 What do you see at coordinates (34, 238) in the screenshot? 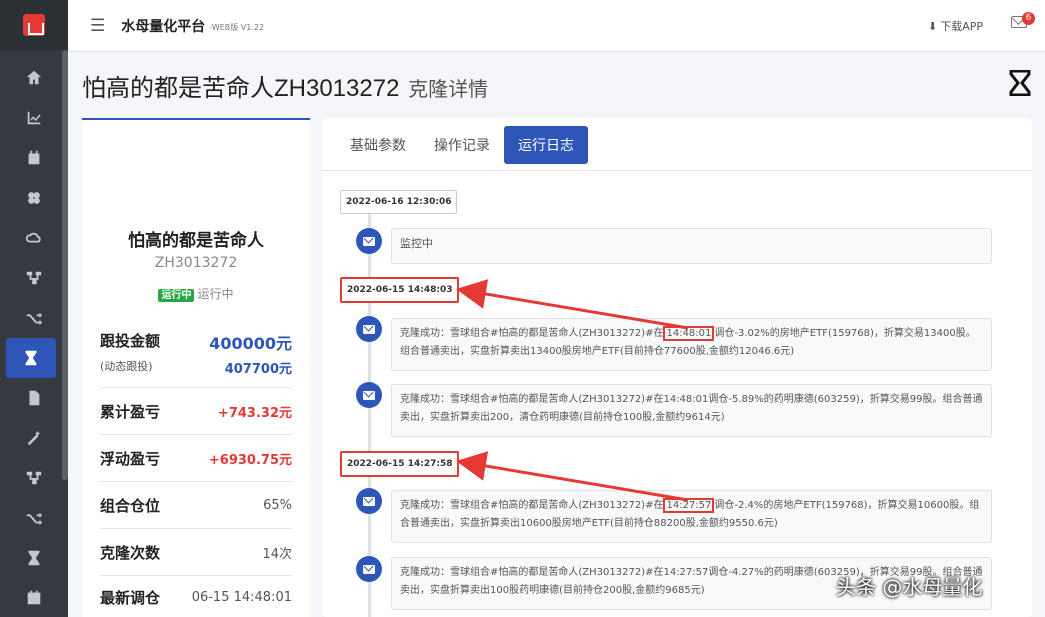
I see `cloud-icon` at bounding box center [34, 238].